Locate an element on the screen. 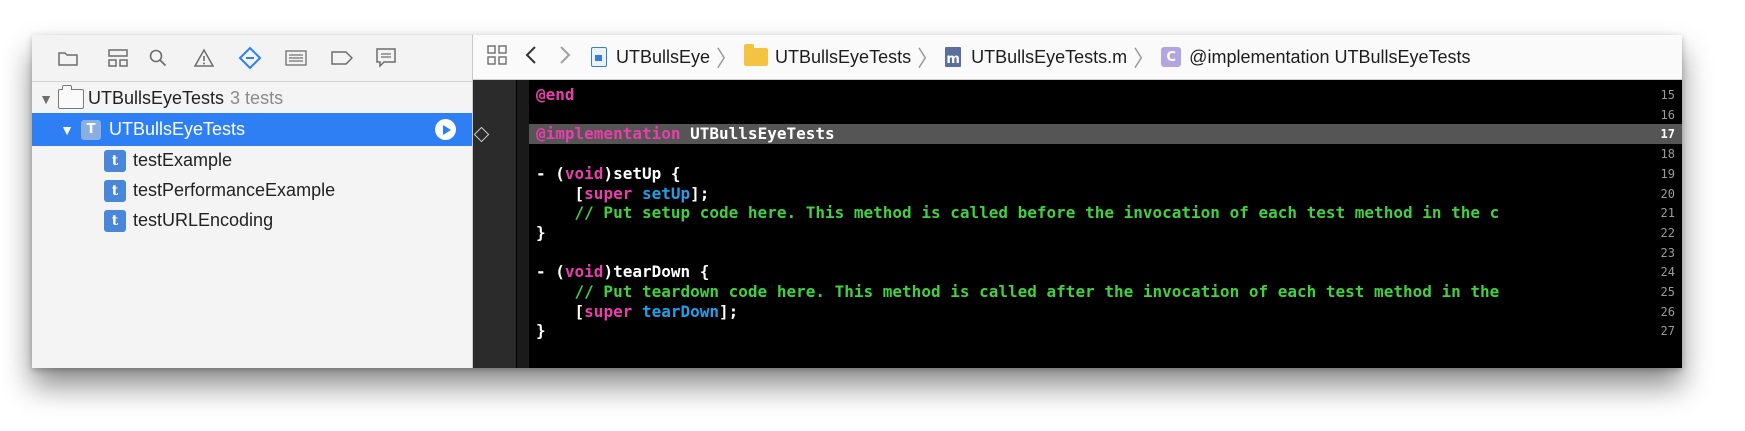 The height and width of the screenshot is (431, 1745). forward-chevron-icon is located at coordinates (565, 57).